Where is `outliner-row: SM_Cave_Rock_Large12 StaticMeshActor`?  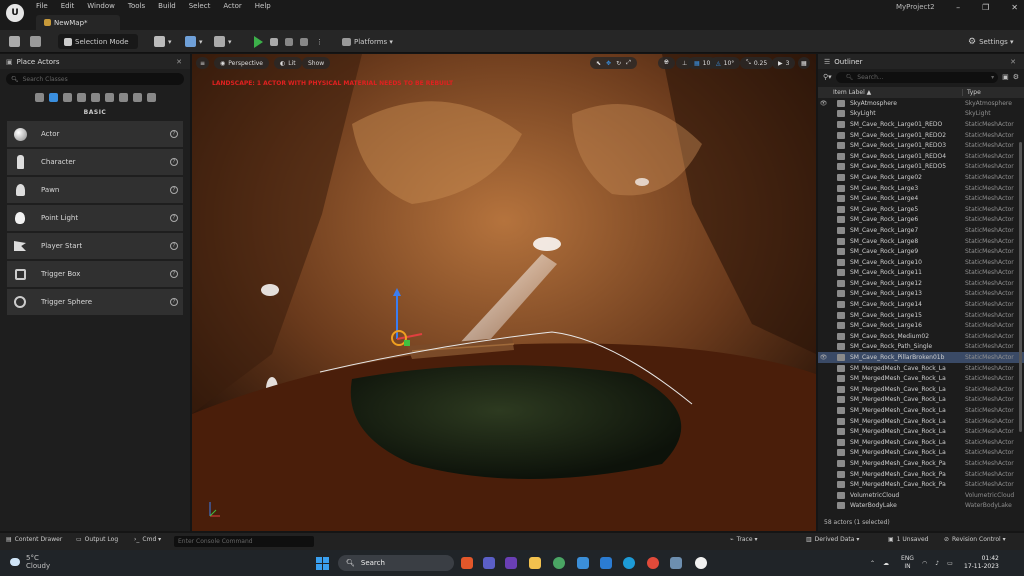 outliner-row: SM_Cave_Rock_Large12 StaticMeshActor is located at coordinates (921, 283).